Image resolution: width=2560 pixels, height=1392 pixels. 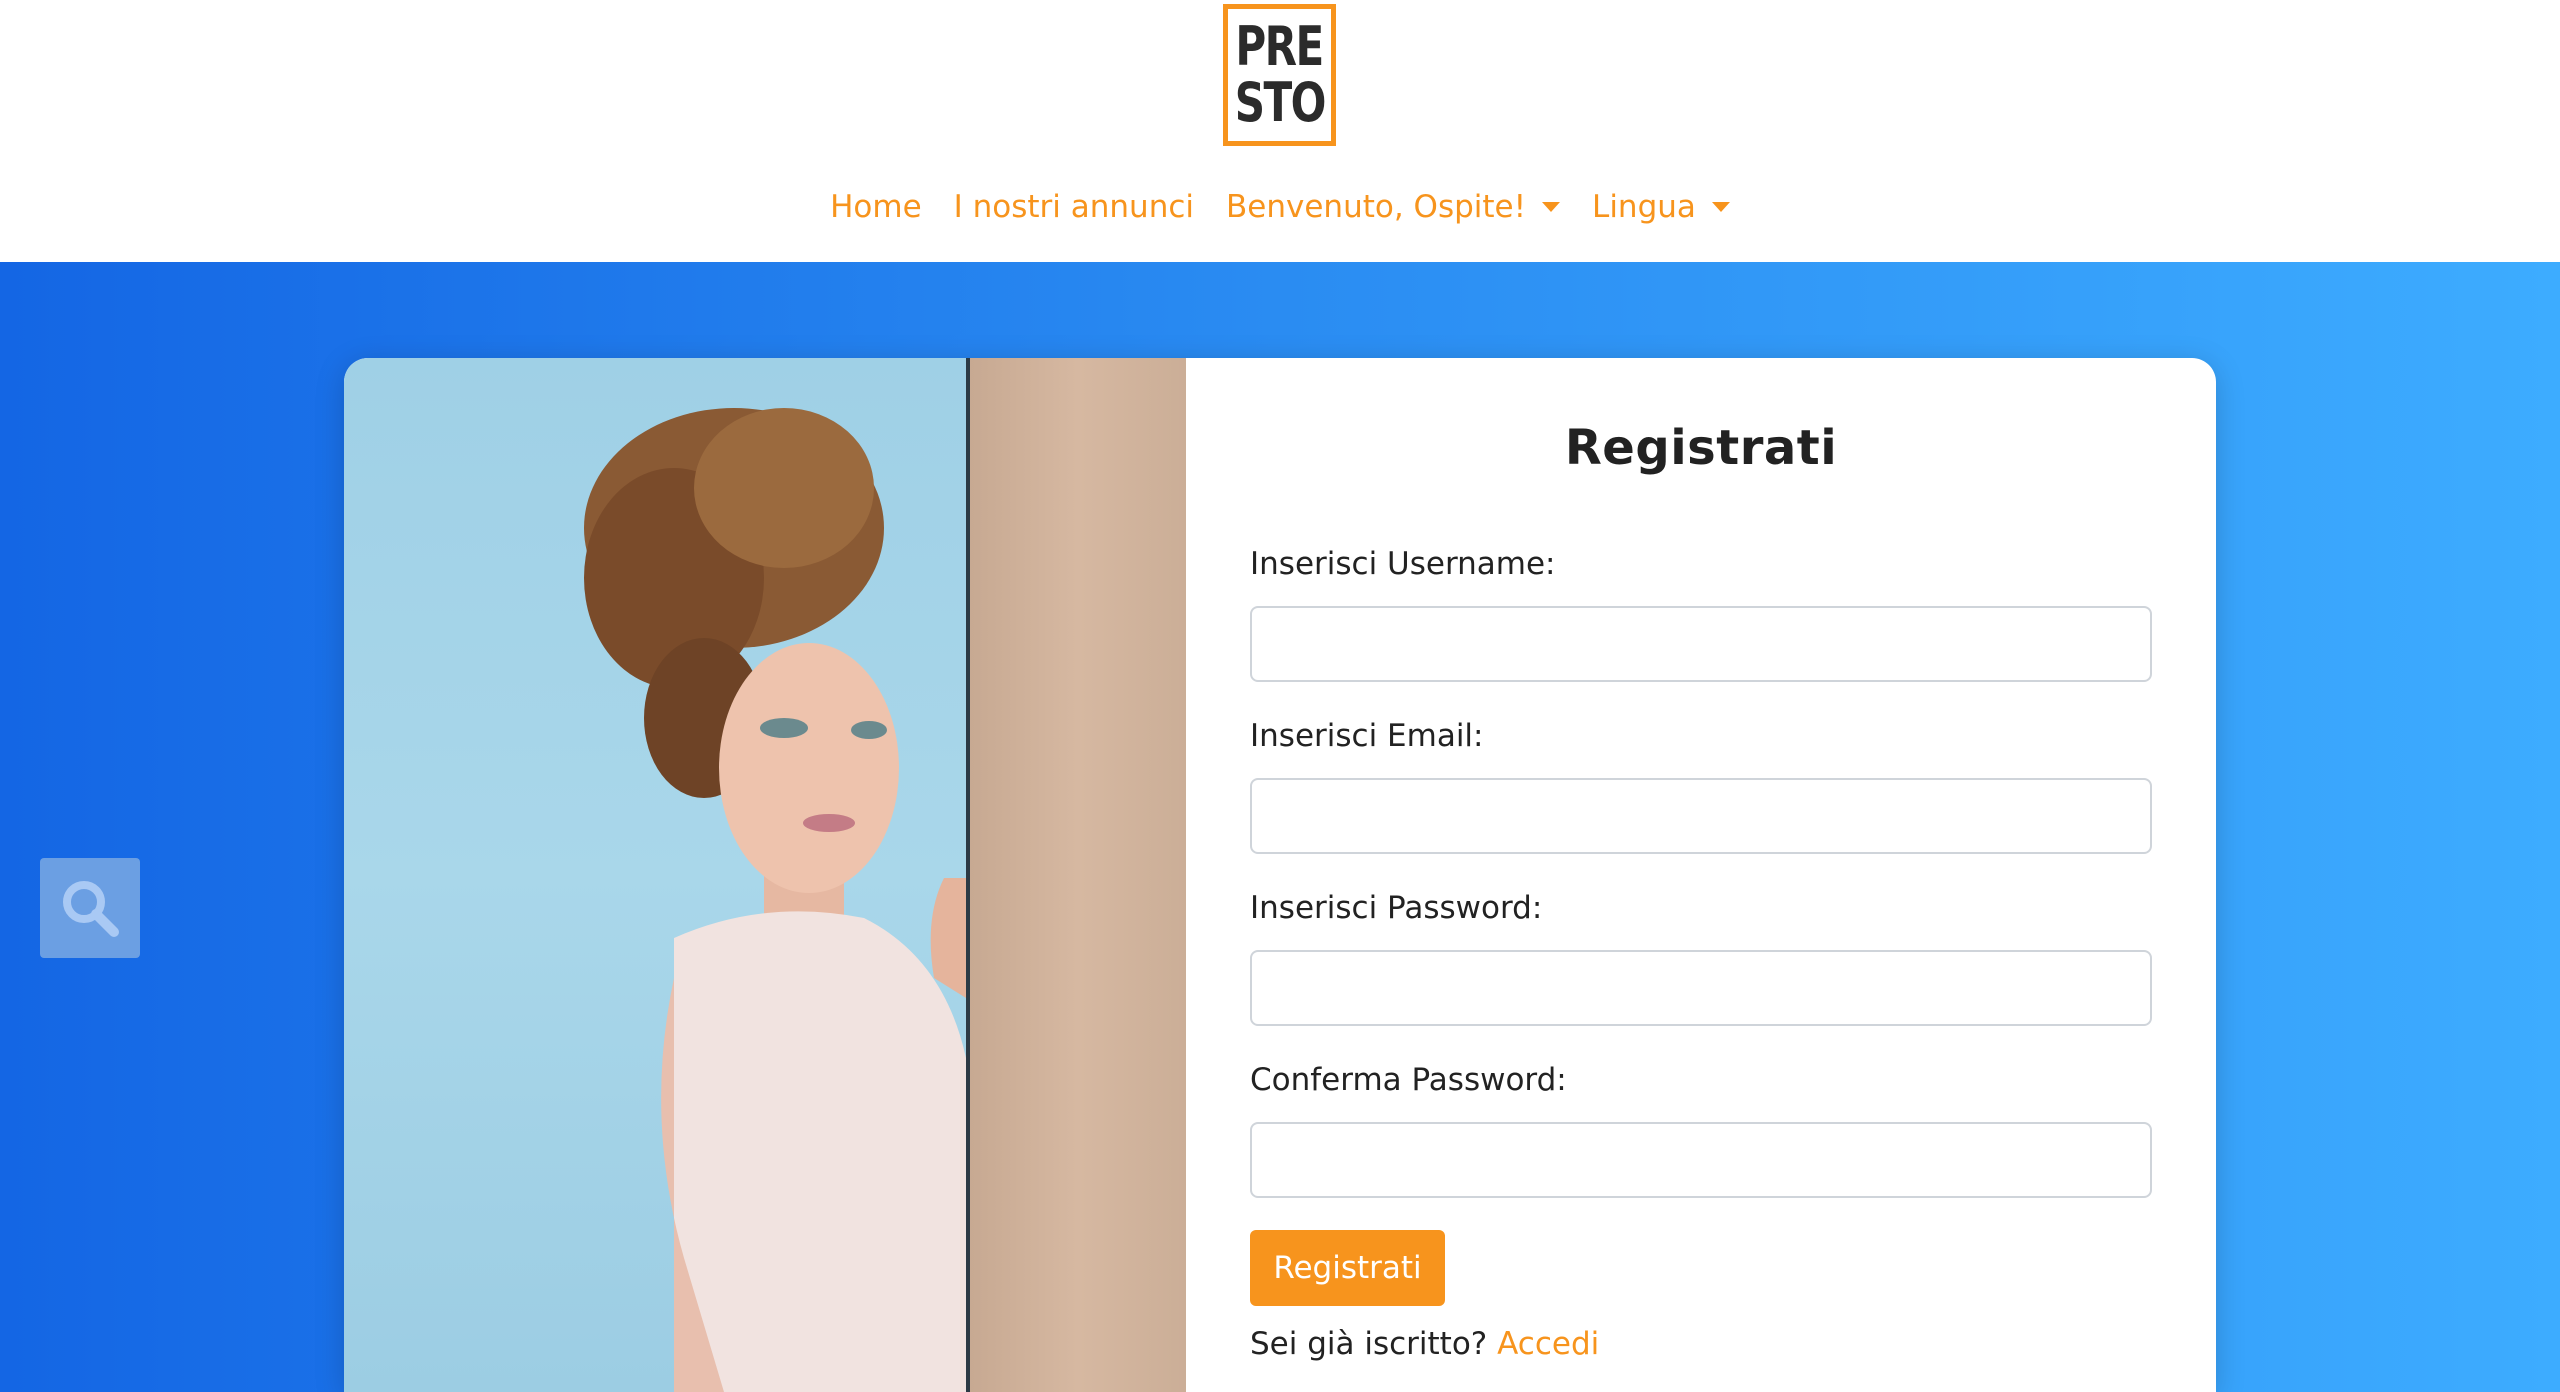 I want to click on nav-language-dropdown: Lingua, so click(x=1661, y=207).